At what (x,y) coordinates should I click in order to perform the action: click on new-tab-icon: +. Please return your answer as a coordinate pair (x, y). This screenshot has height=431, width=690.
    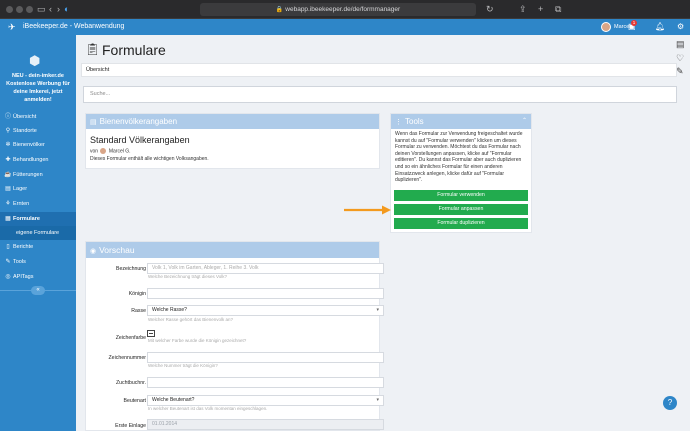
    Looking at the image, I should click on (540, 9).